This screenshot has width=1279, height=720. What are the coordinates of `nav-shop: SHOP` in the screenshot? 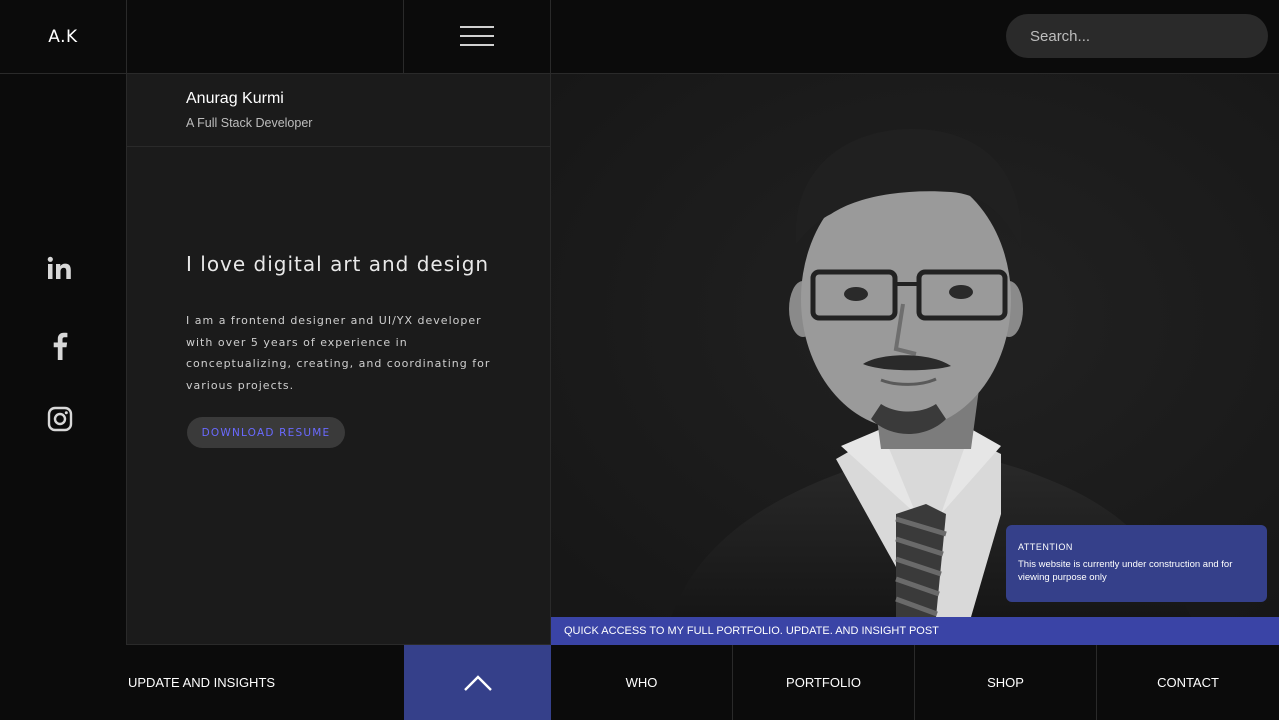 It's located at (1005, 682).